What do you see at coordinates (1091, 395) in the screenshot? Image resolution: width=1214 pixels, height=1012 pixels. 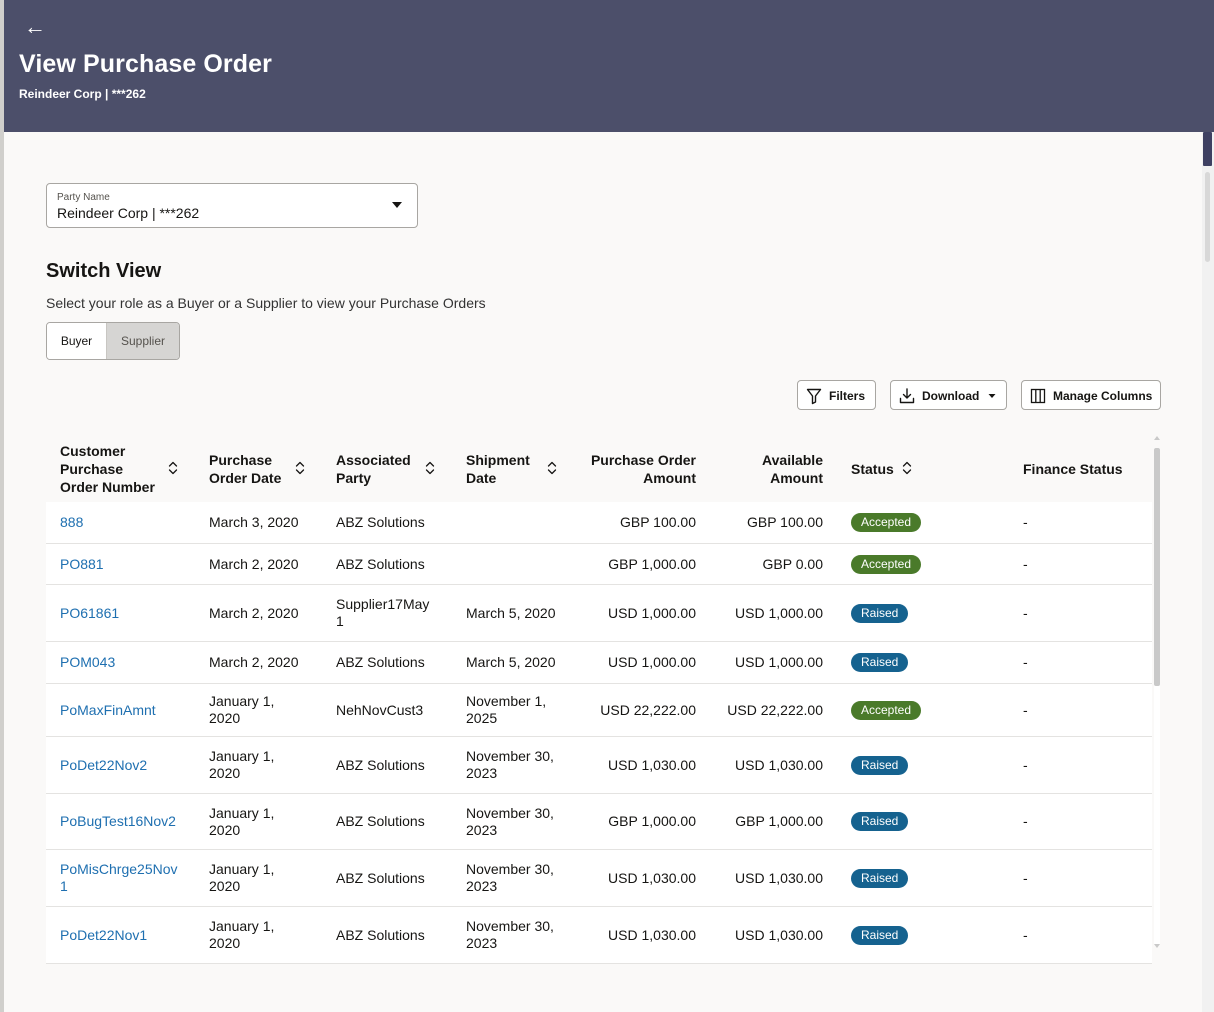 I see `manage-columns-button: Manage Columns` at bounding box center [1091, 395].